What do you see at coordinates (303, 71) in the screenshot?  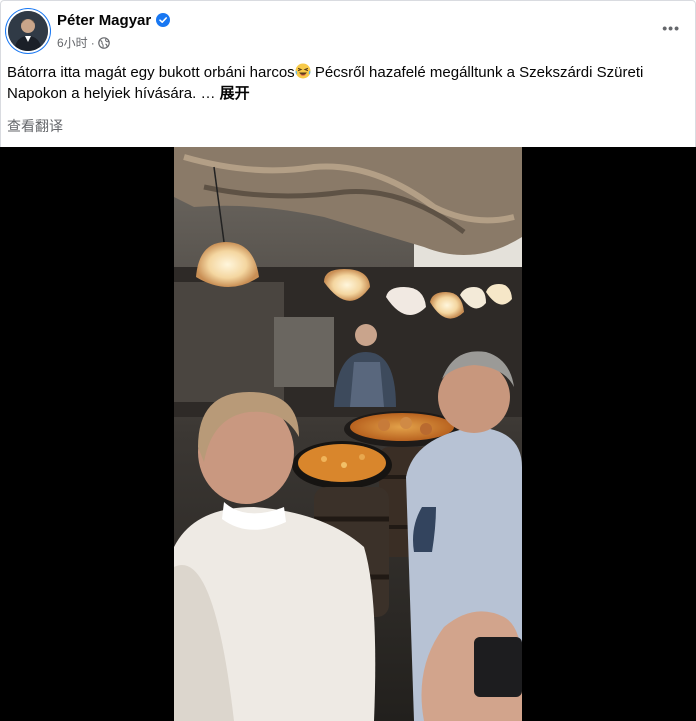 I see `laughing-emoji-icon` at bounding box center [303, 71].